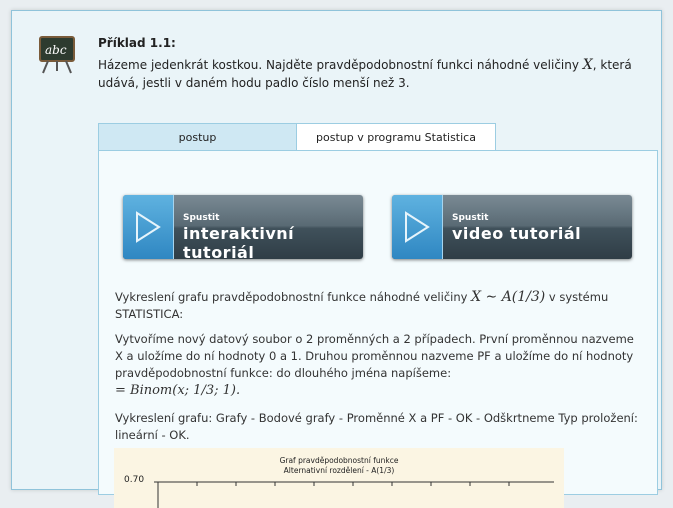 The image size is (673, 508). I want to click on tab-bar: postup postup v programu Statistica, so click(377, 137).